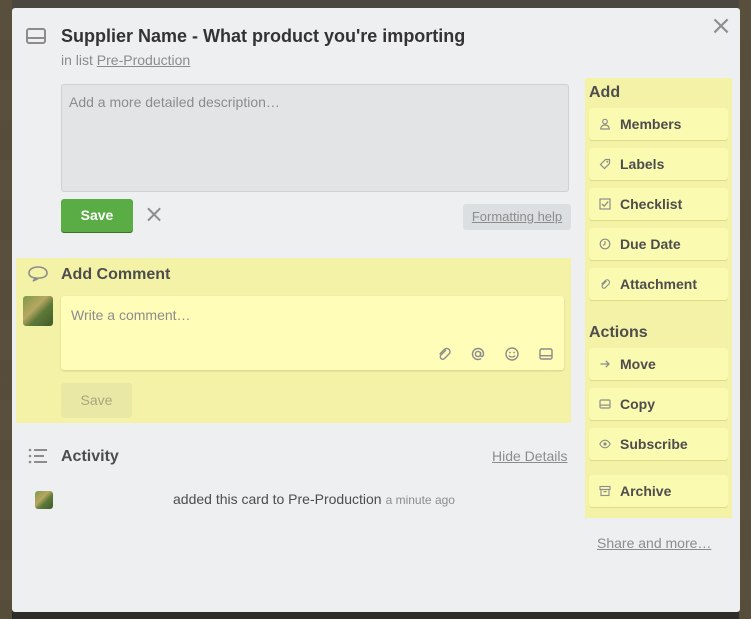  What do you see at coordinates (277, 499) in the screenshot?
I see `activity-description: added this card to Pre-Production` at bounding box center [277, 499].